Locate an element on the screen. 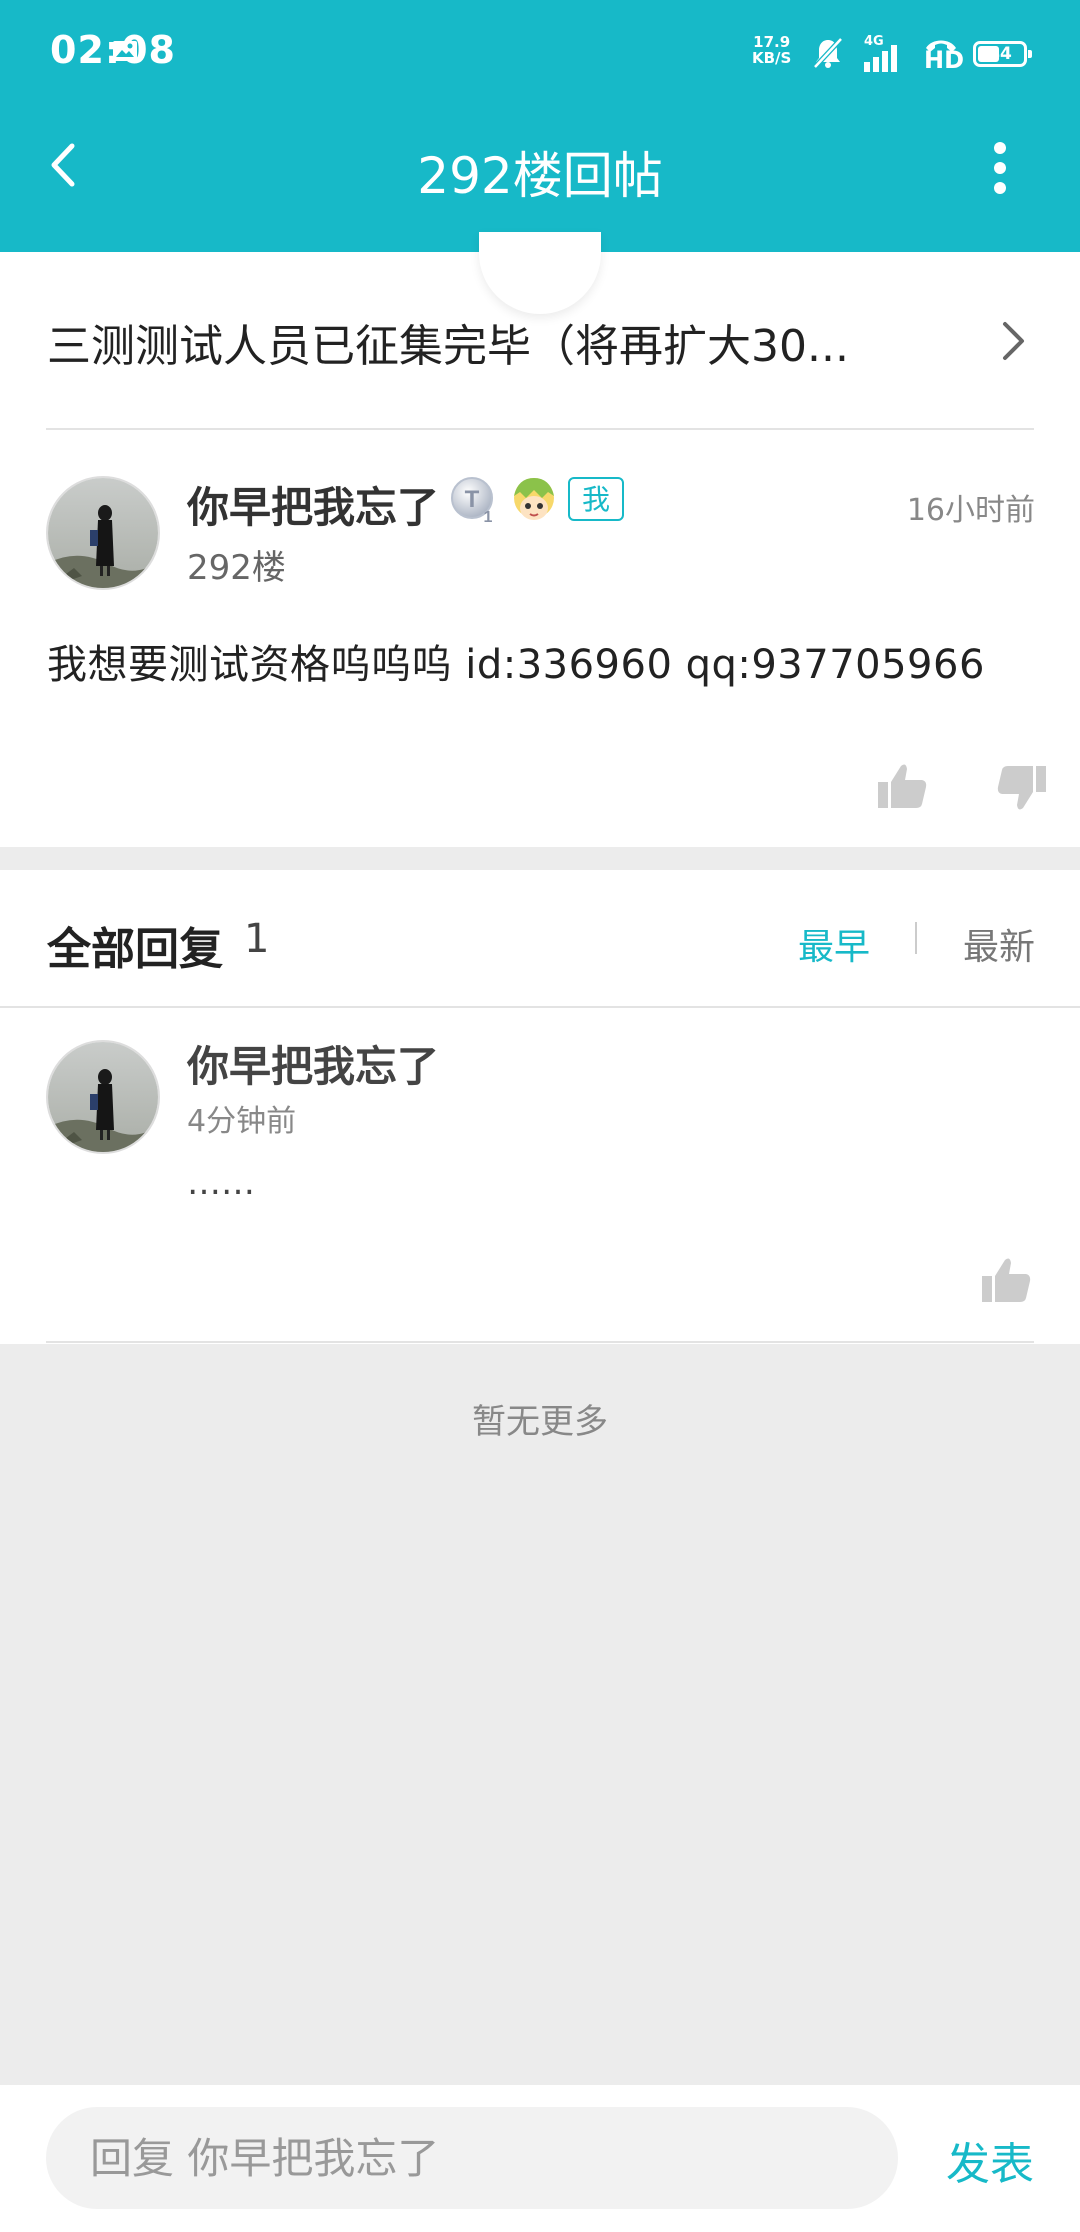 The width and height of the screenshot is (1080, 2232). svg-text: T is located at coordinates (472, 499).